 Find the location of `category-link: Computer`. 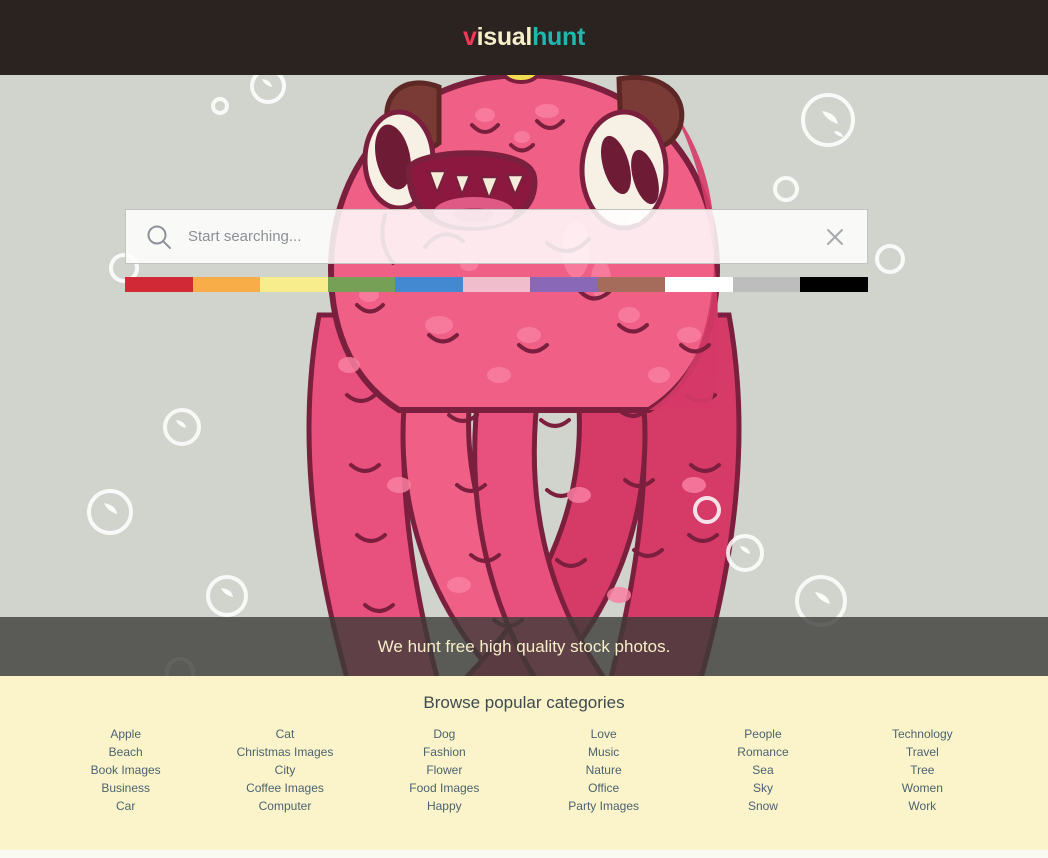

category-link: Computer is located at coordinates (284, 806).